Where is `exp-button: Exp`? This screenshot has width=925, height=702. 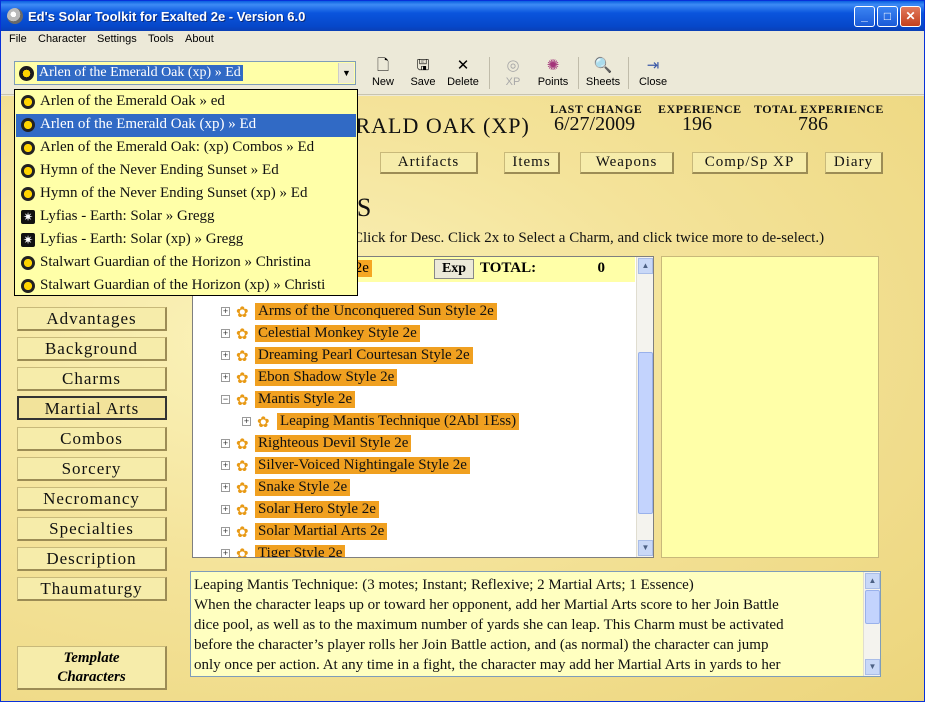
exp-button: Exp is located at coordinates (454, 269).